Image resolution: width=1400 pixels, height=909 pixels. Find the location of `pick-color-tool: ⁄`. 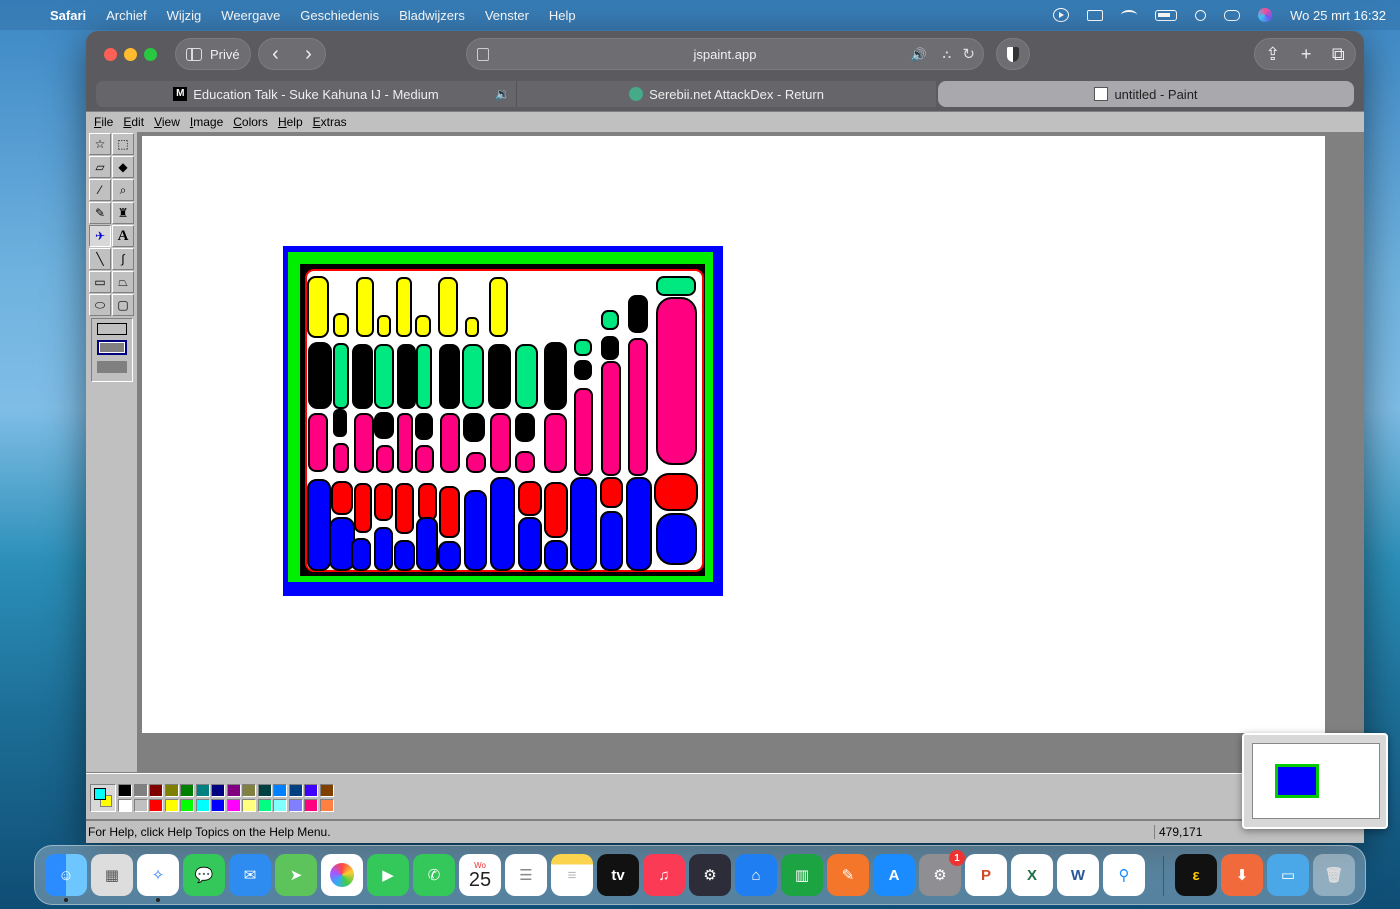

pick-color-tool: ⁄ is located at coordinates (100, 190).